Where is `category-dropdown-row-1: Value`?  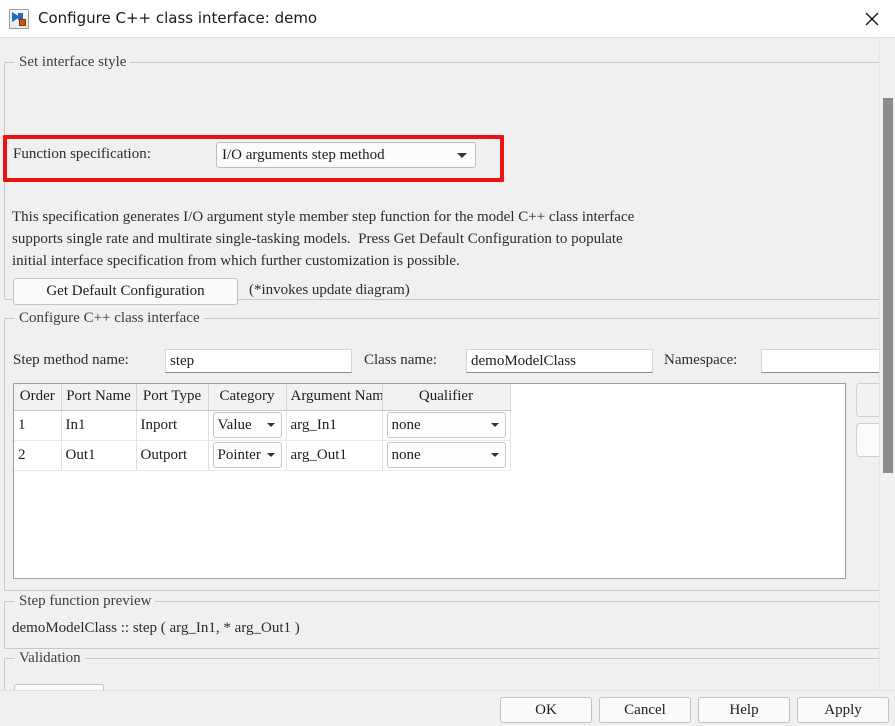
category-dropdown-row-1: Value is located at coordinates (247, 425).